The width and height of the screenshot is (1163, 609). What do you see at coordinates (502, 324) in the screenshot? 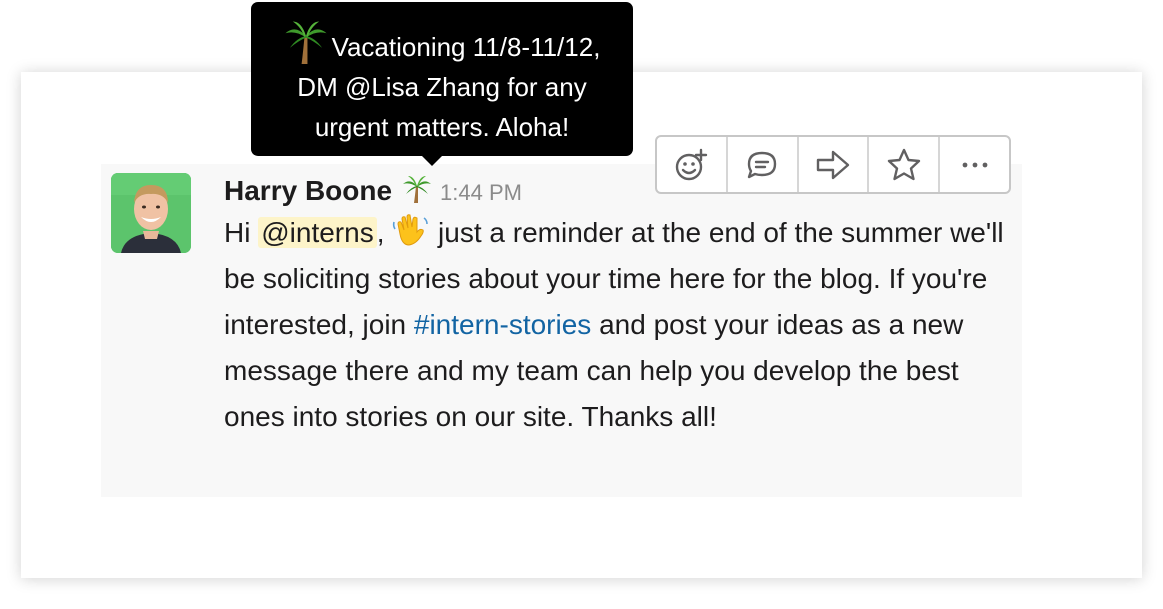
I see `channel-link: #intern-stories` at bounding box center [502, 324].